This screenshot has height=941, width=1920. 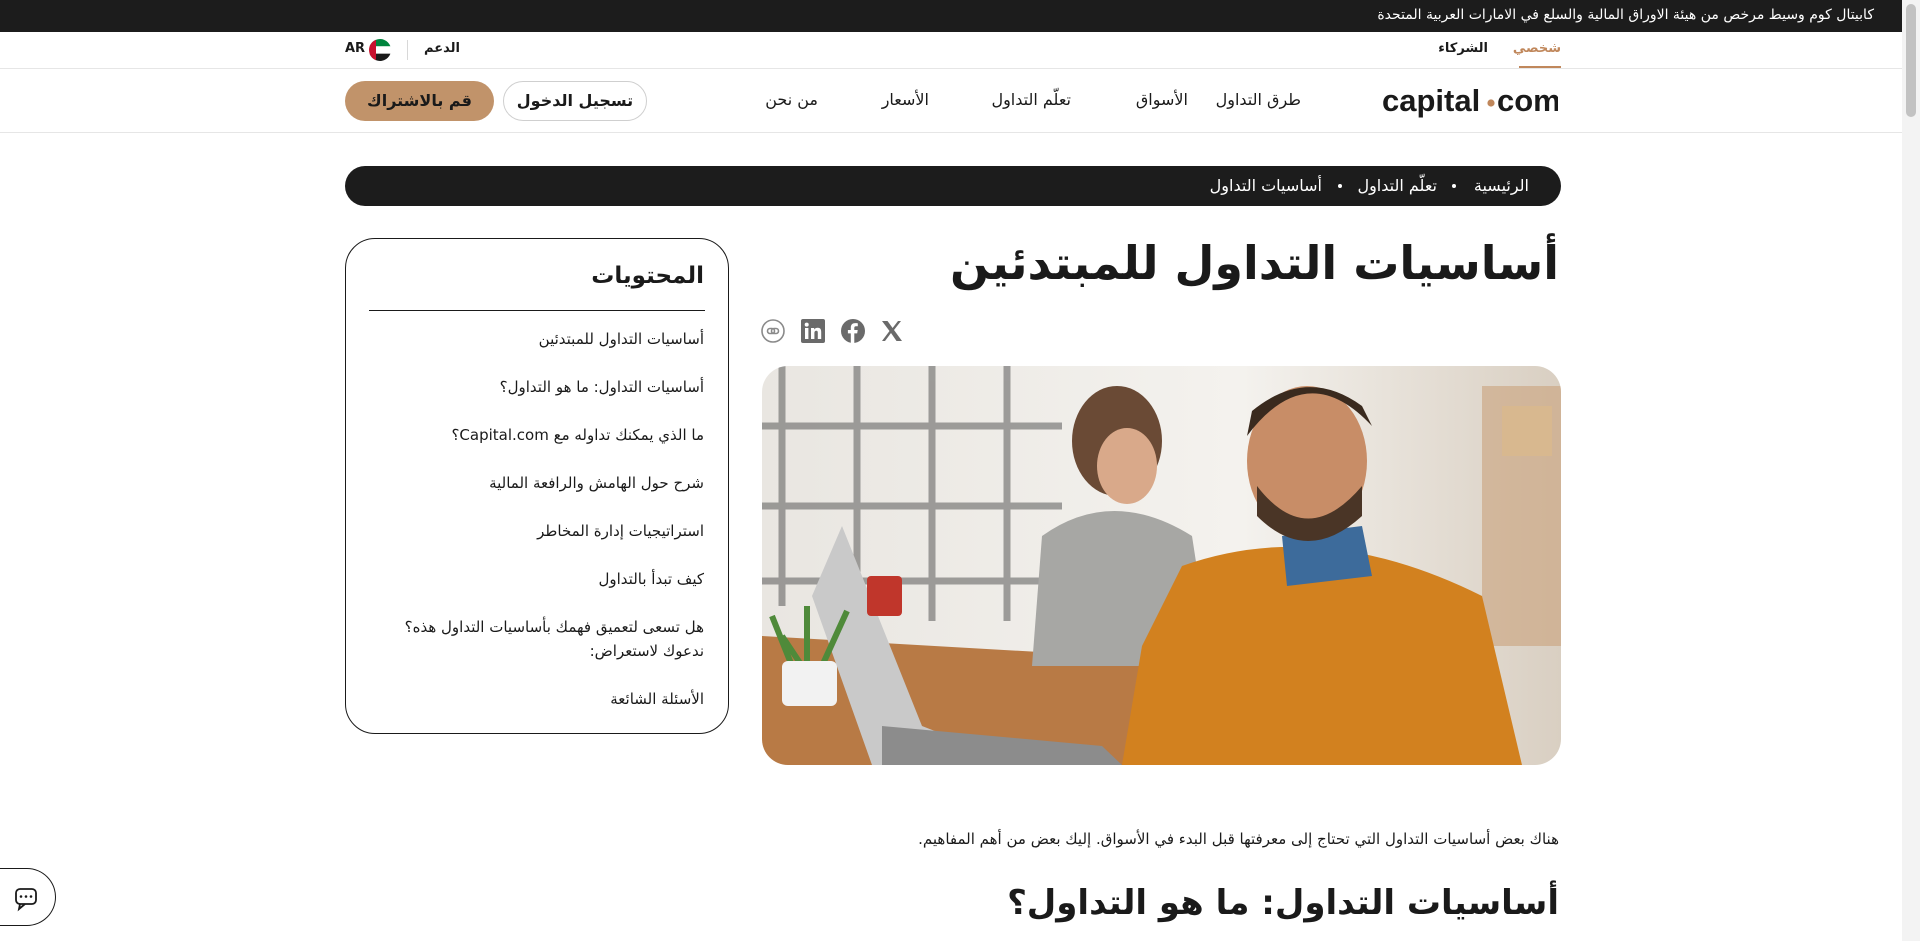 What do you see at coordinates (380, 50) in the screenshot?
I see `uae-flag-icon` at bounding box center [380, 50].